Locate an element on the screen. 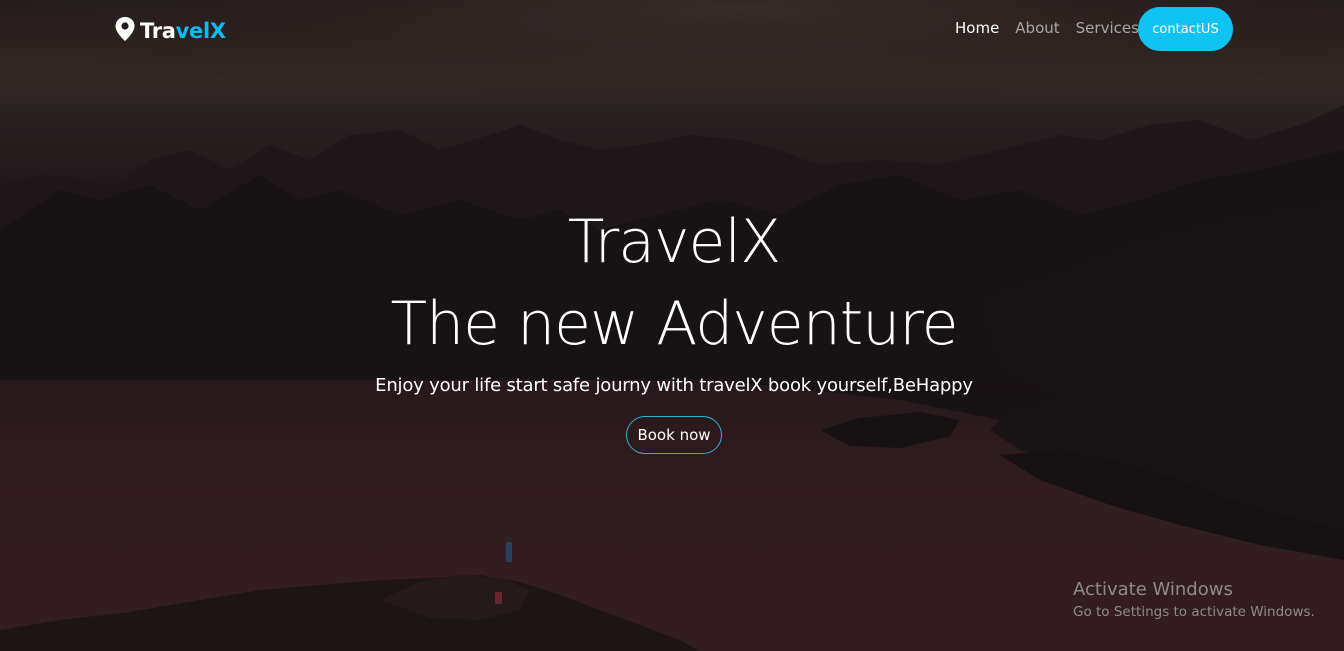 This screenshot has height=651, width=1344. hero-title: TravelX is located at coordinates (674, 242).